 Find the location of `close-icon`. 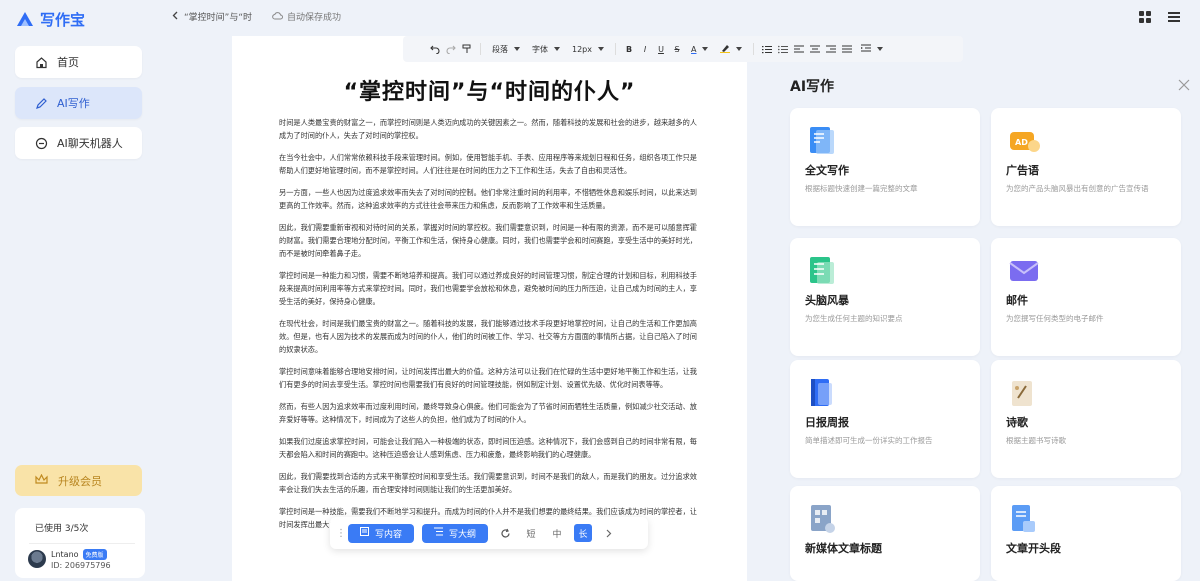

close-icon is located at coordinates (1185, 83).